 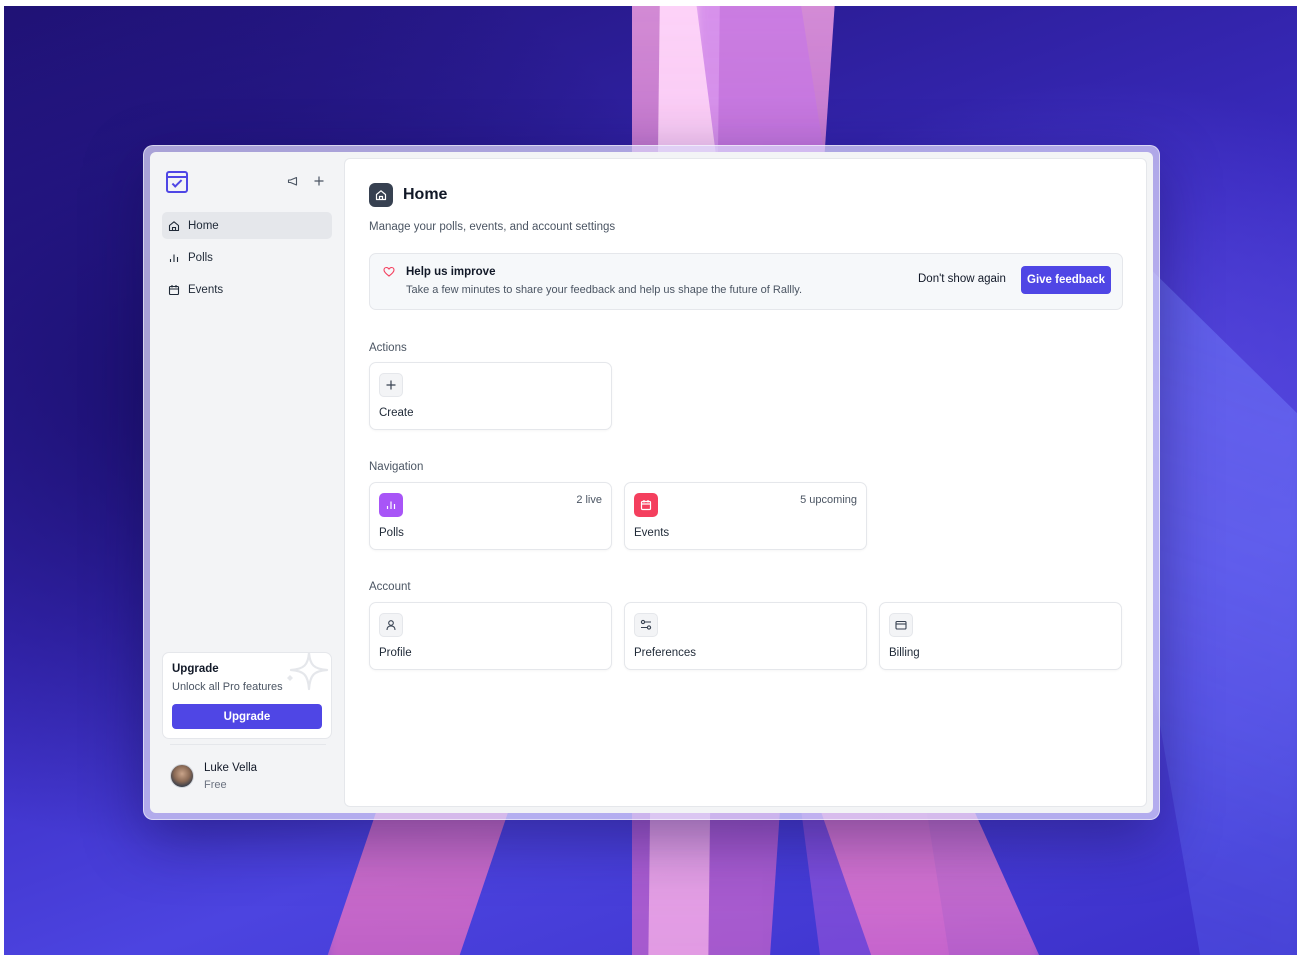 What do you see at coordinates (200, 257) in the screenshot?
I see `sidebar-item-label: Polls` at bounding box center [200, 257].